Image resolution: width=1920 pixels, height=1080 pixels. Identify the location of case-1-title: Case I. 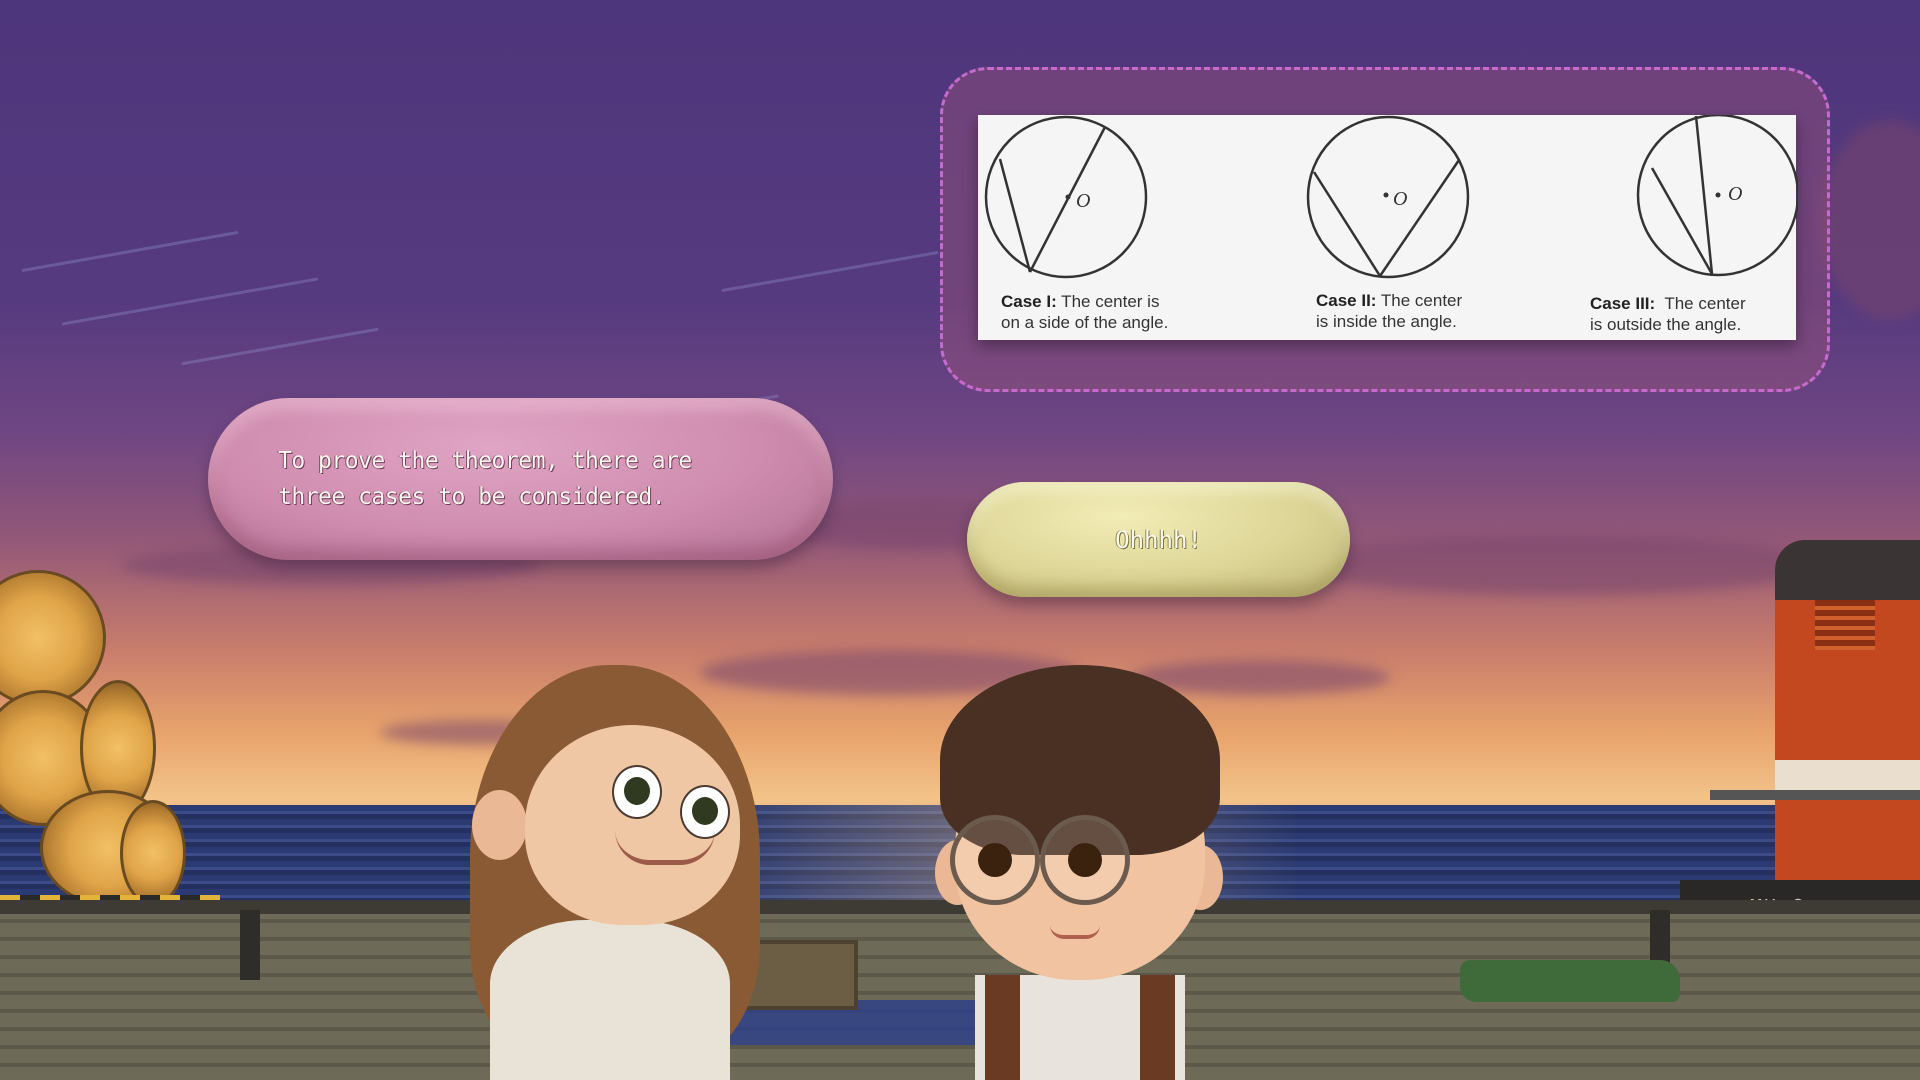
(1026, 301).